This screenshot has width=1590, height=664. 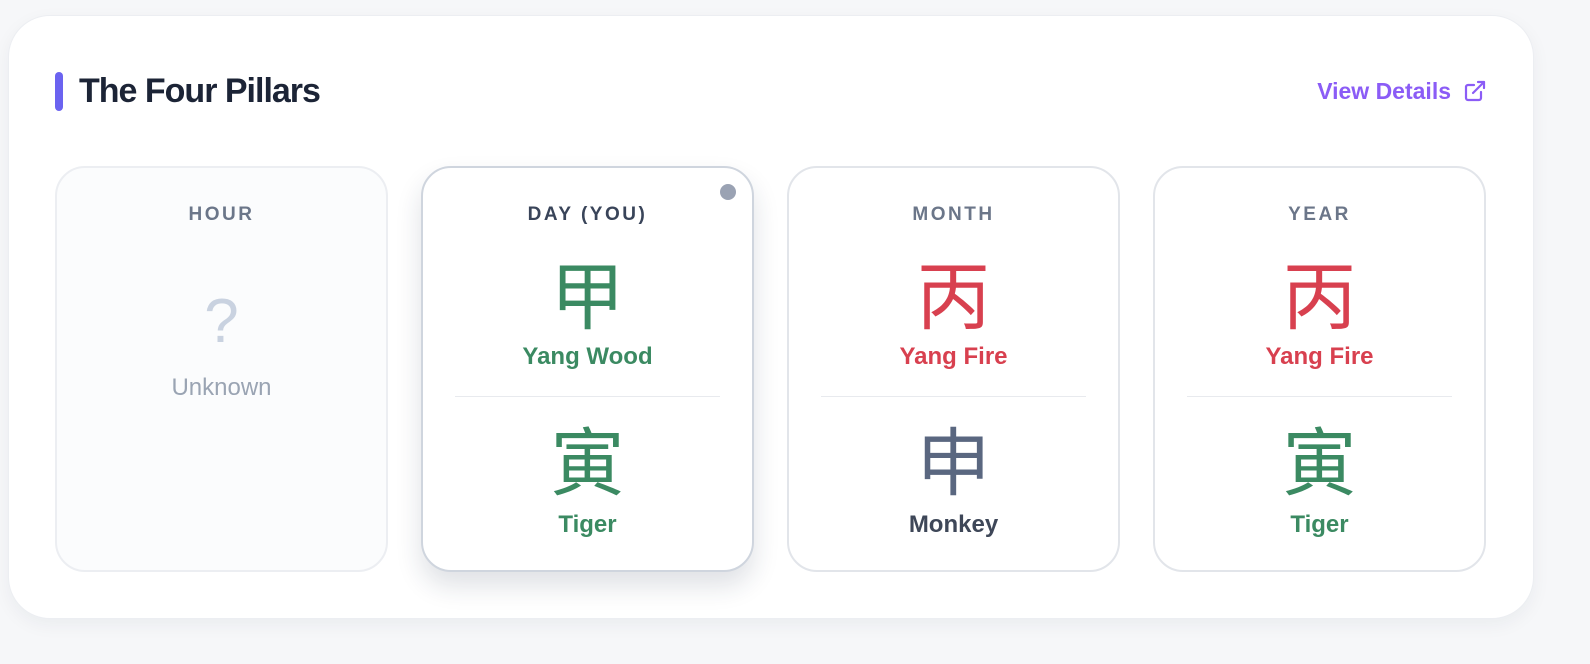 I want to click on heavenly-stem-name: Yang Wood, so click(x=587, y=356).